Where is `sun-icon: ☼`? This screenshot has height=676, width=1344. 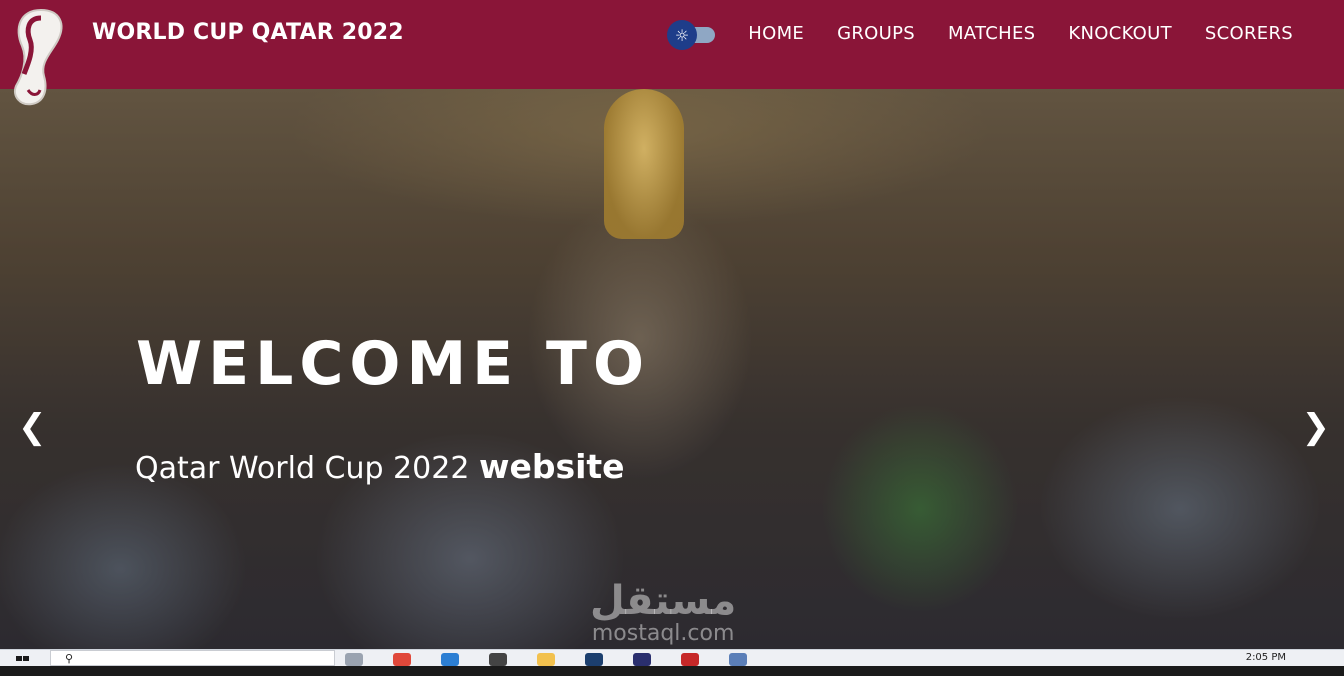 sun-icon: ☼ is located at coordinates (682, 35).